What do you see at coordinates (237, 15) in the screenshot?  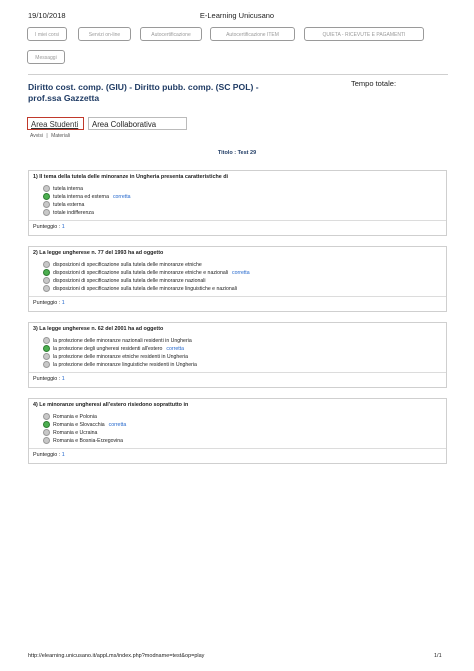 I see `print-title: E-Learning Unicusano` at bounding box center [237, 15].